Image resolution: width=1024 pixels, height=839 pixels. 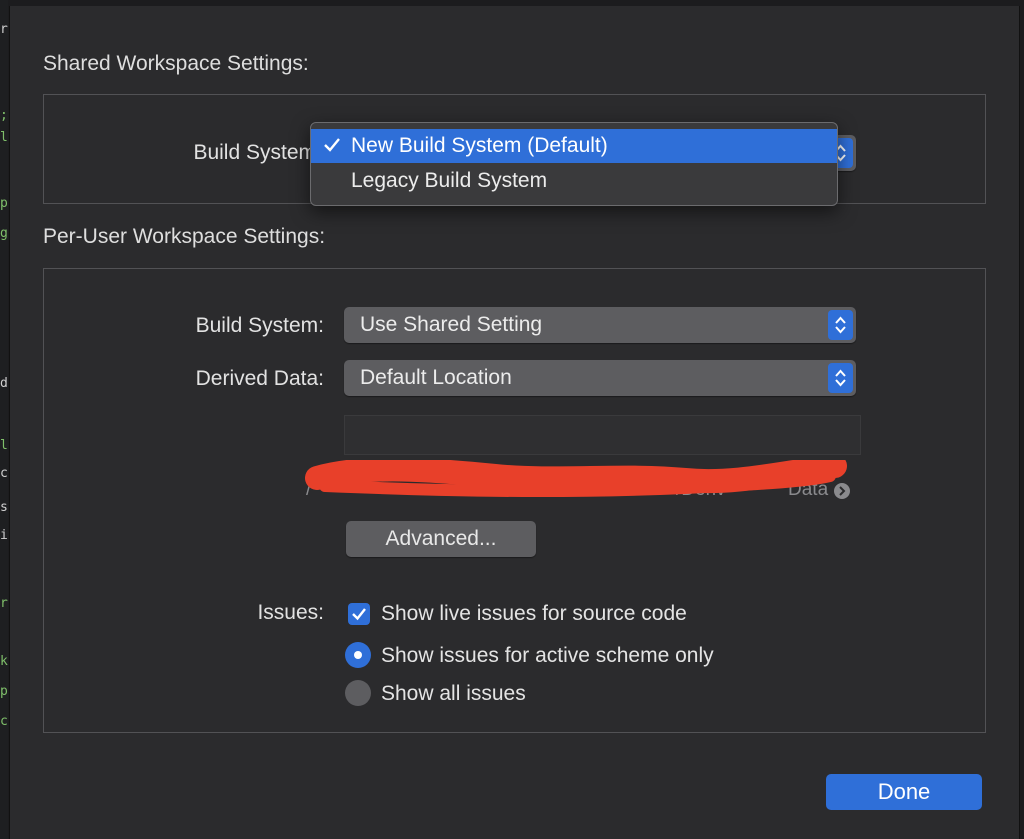 What do you see at coordinates (453, 694) in the screenshot?
I see `all-issues-label: Show all issues` at bounding box center [453, 694].